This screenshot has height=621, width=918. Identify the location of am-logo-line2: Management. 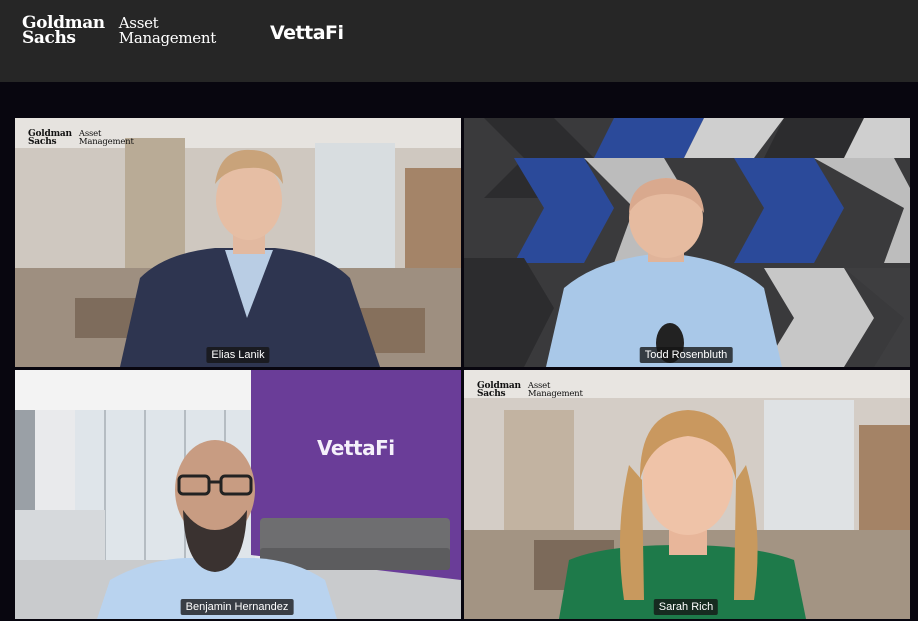
(167, 38).